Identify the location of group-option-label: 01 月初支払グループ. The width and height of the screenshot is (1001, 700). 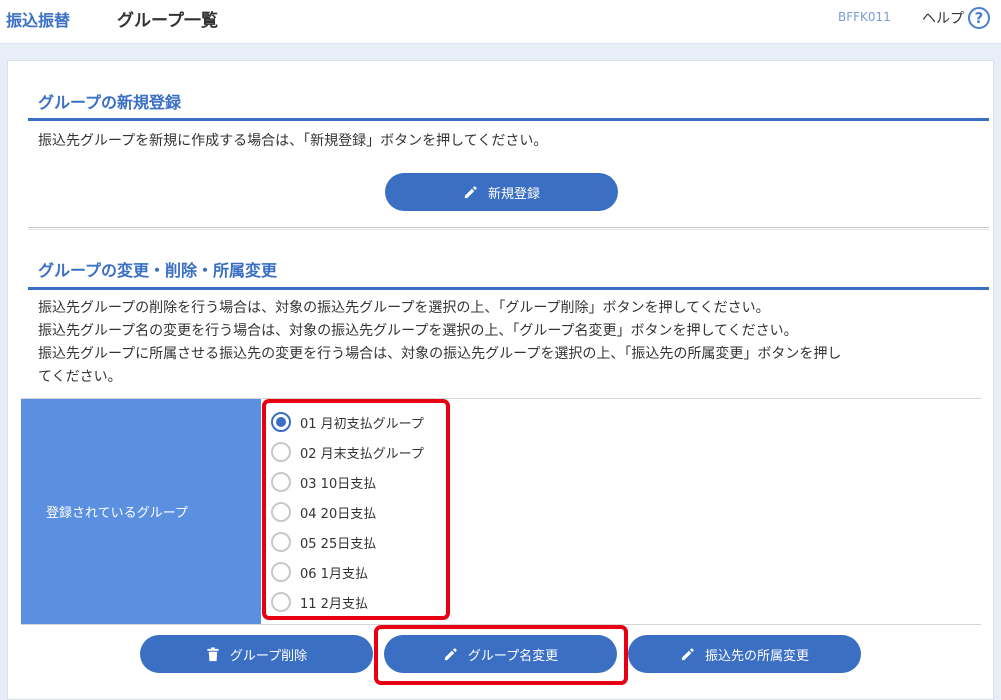
(362, 424).